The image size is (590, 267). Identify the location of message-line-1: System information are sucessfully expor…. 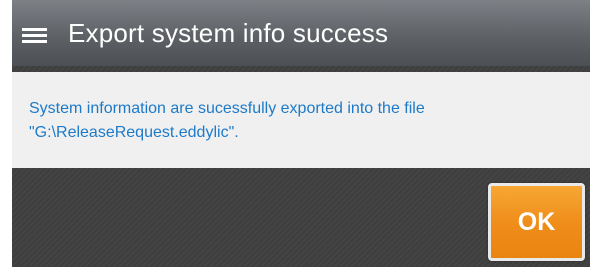
(227, 108).